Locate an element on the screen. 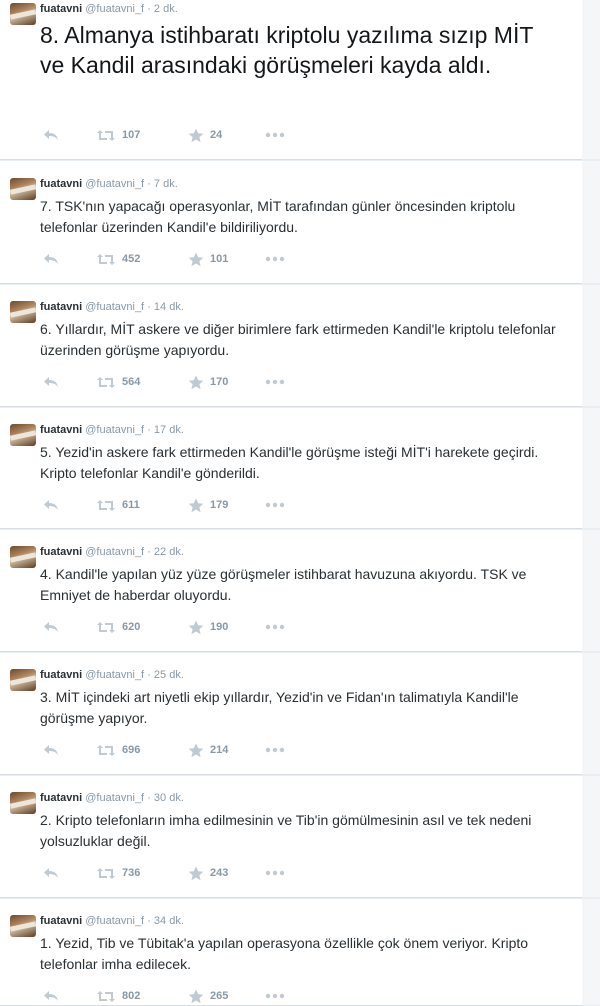 The height and width of the screenshot is (1006, 600). favorite-count: 214 is located at coordinates (219, 750).